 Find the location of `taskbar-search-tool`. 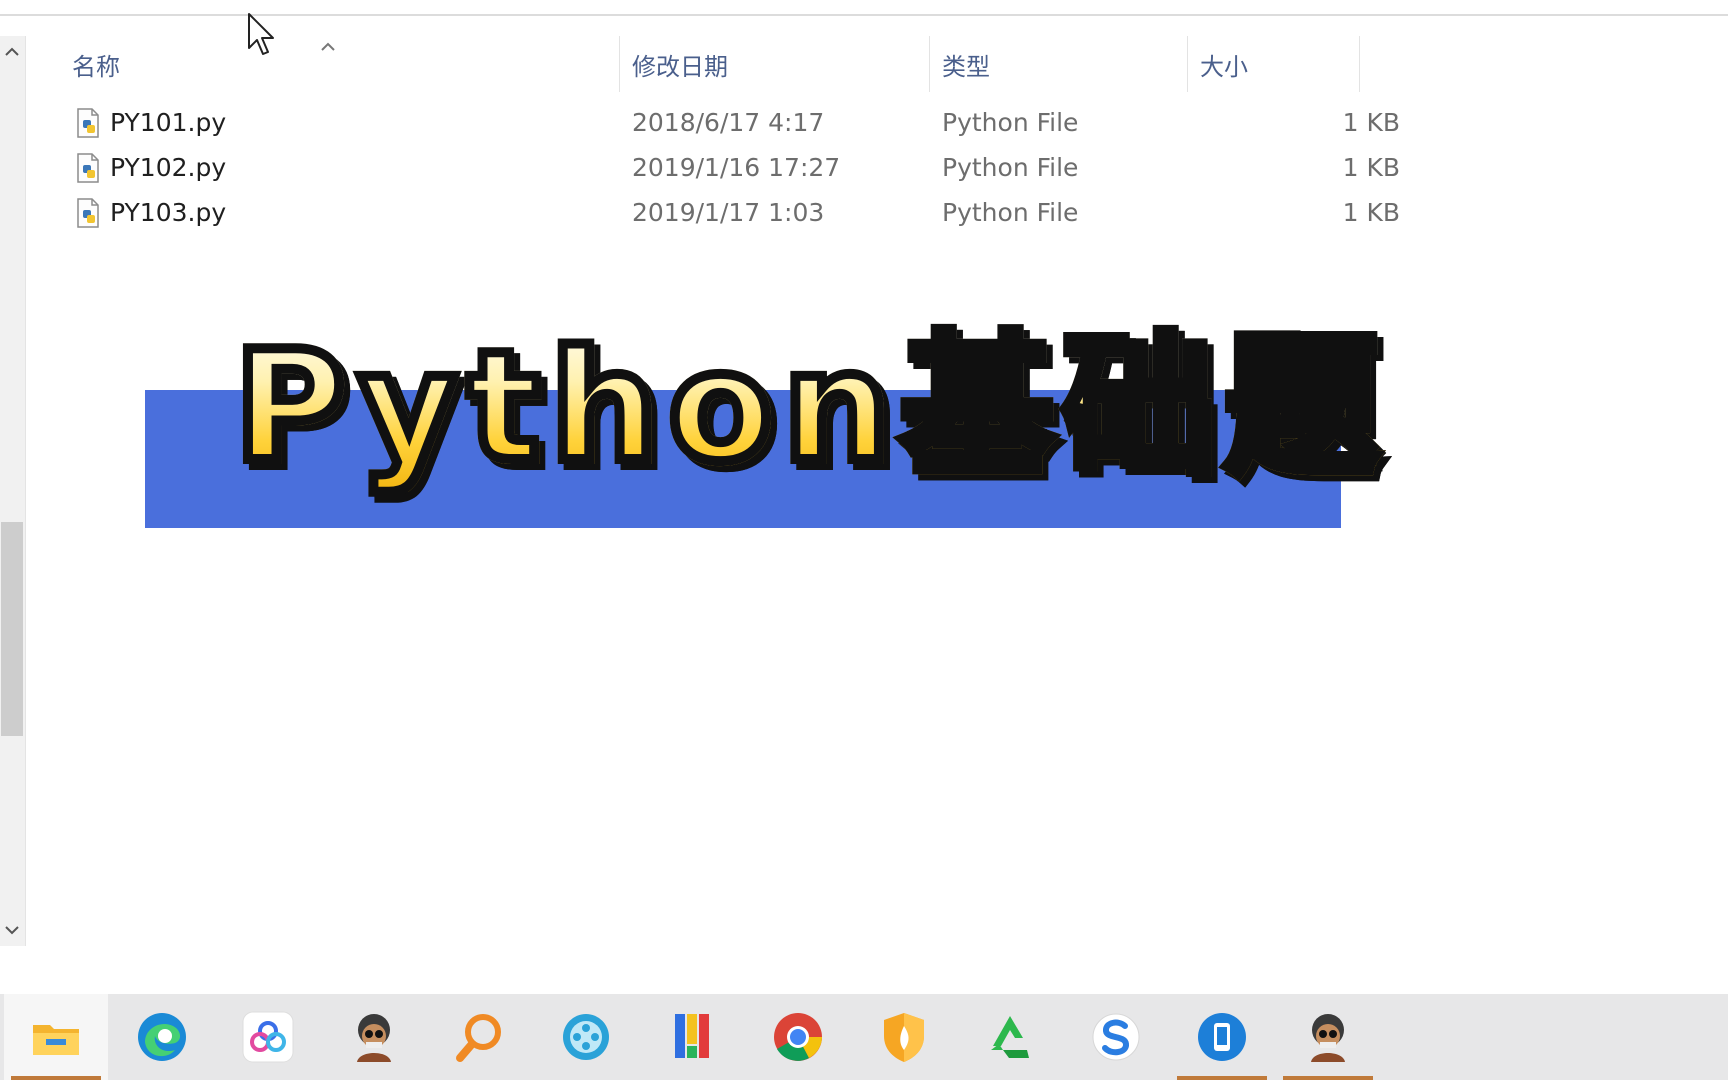

taskbar-search-tool is located at coordinates (480, 1037).